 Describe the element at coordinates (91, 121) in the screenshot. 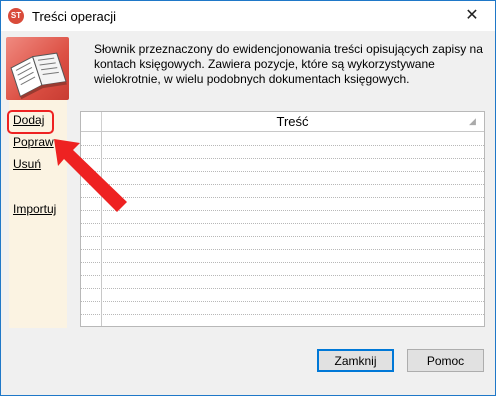

I see `row-selector-header` at that location.